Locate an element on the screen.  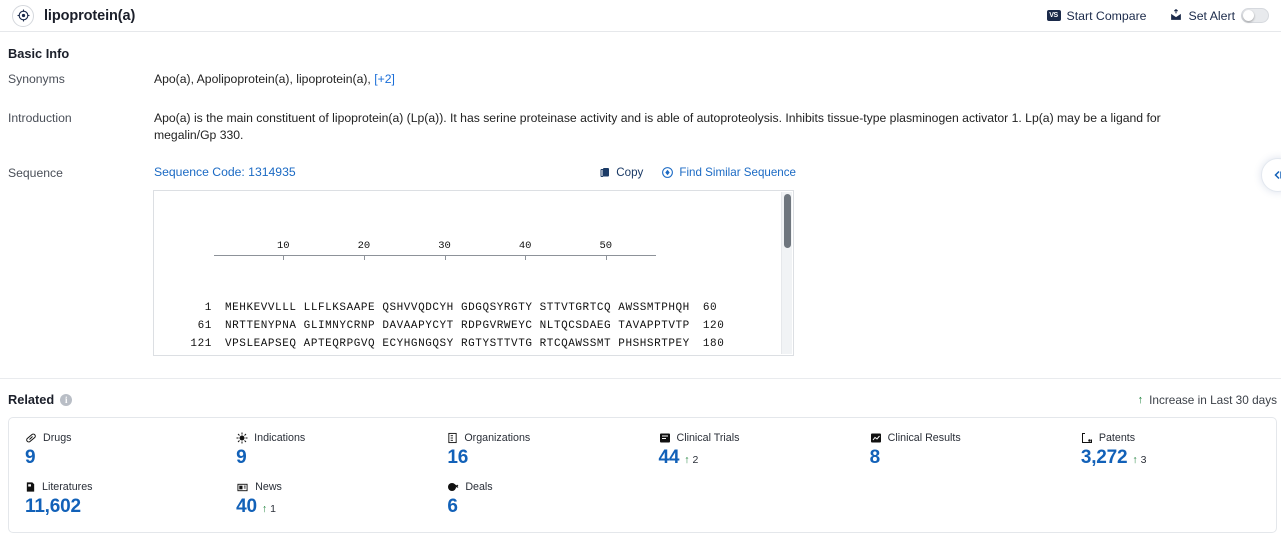
sequence-row-start: 121 is located at coordinates (201, 344).